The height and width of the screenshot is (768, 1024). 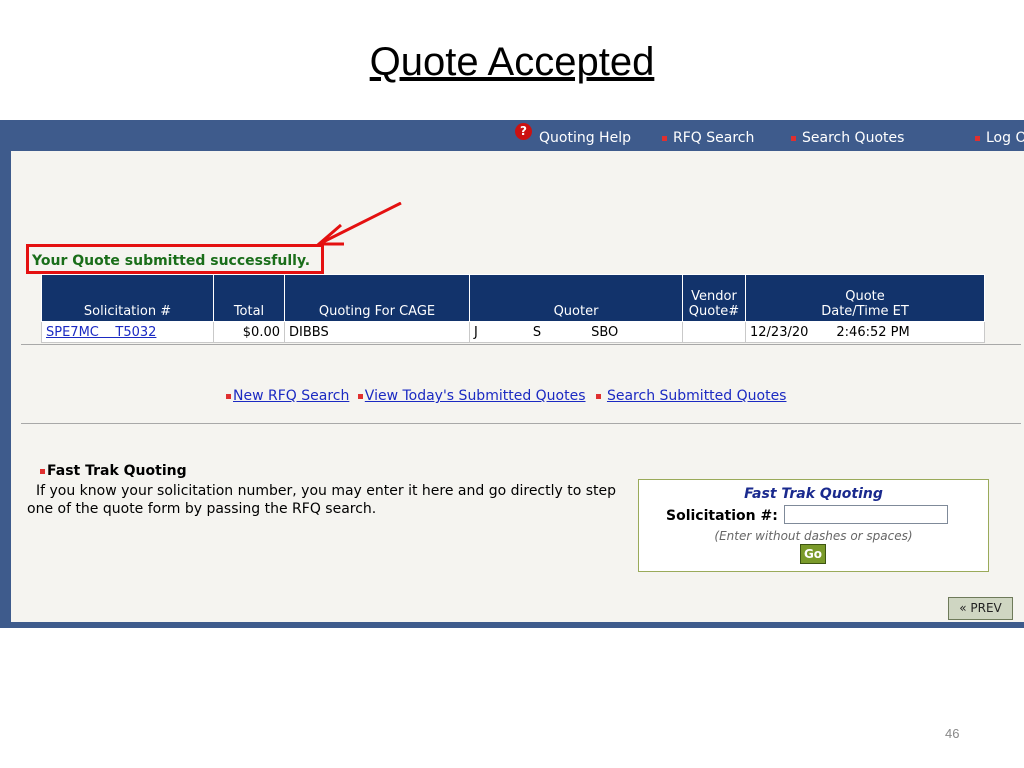 What do you see at coordinates (475, 396) in the screenshot?
I see `view-todays-quotes-link: View Today's Submitted Quotes` at bounding box center [475, 396].